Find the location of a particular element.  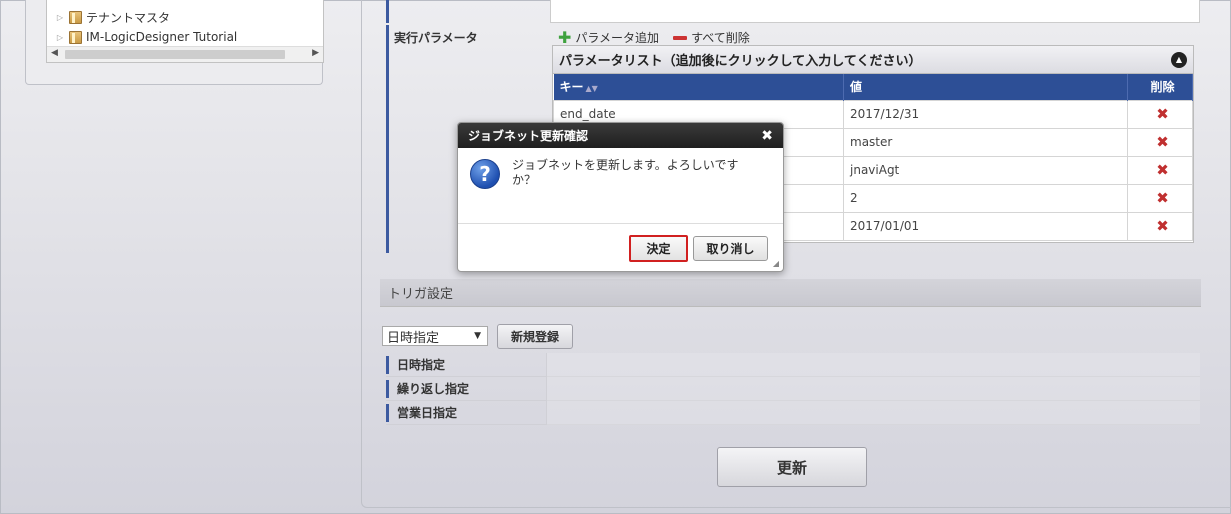

cancel-button: 取り消し is located at coordinates (730, 248).